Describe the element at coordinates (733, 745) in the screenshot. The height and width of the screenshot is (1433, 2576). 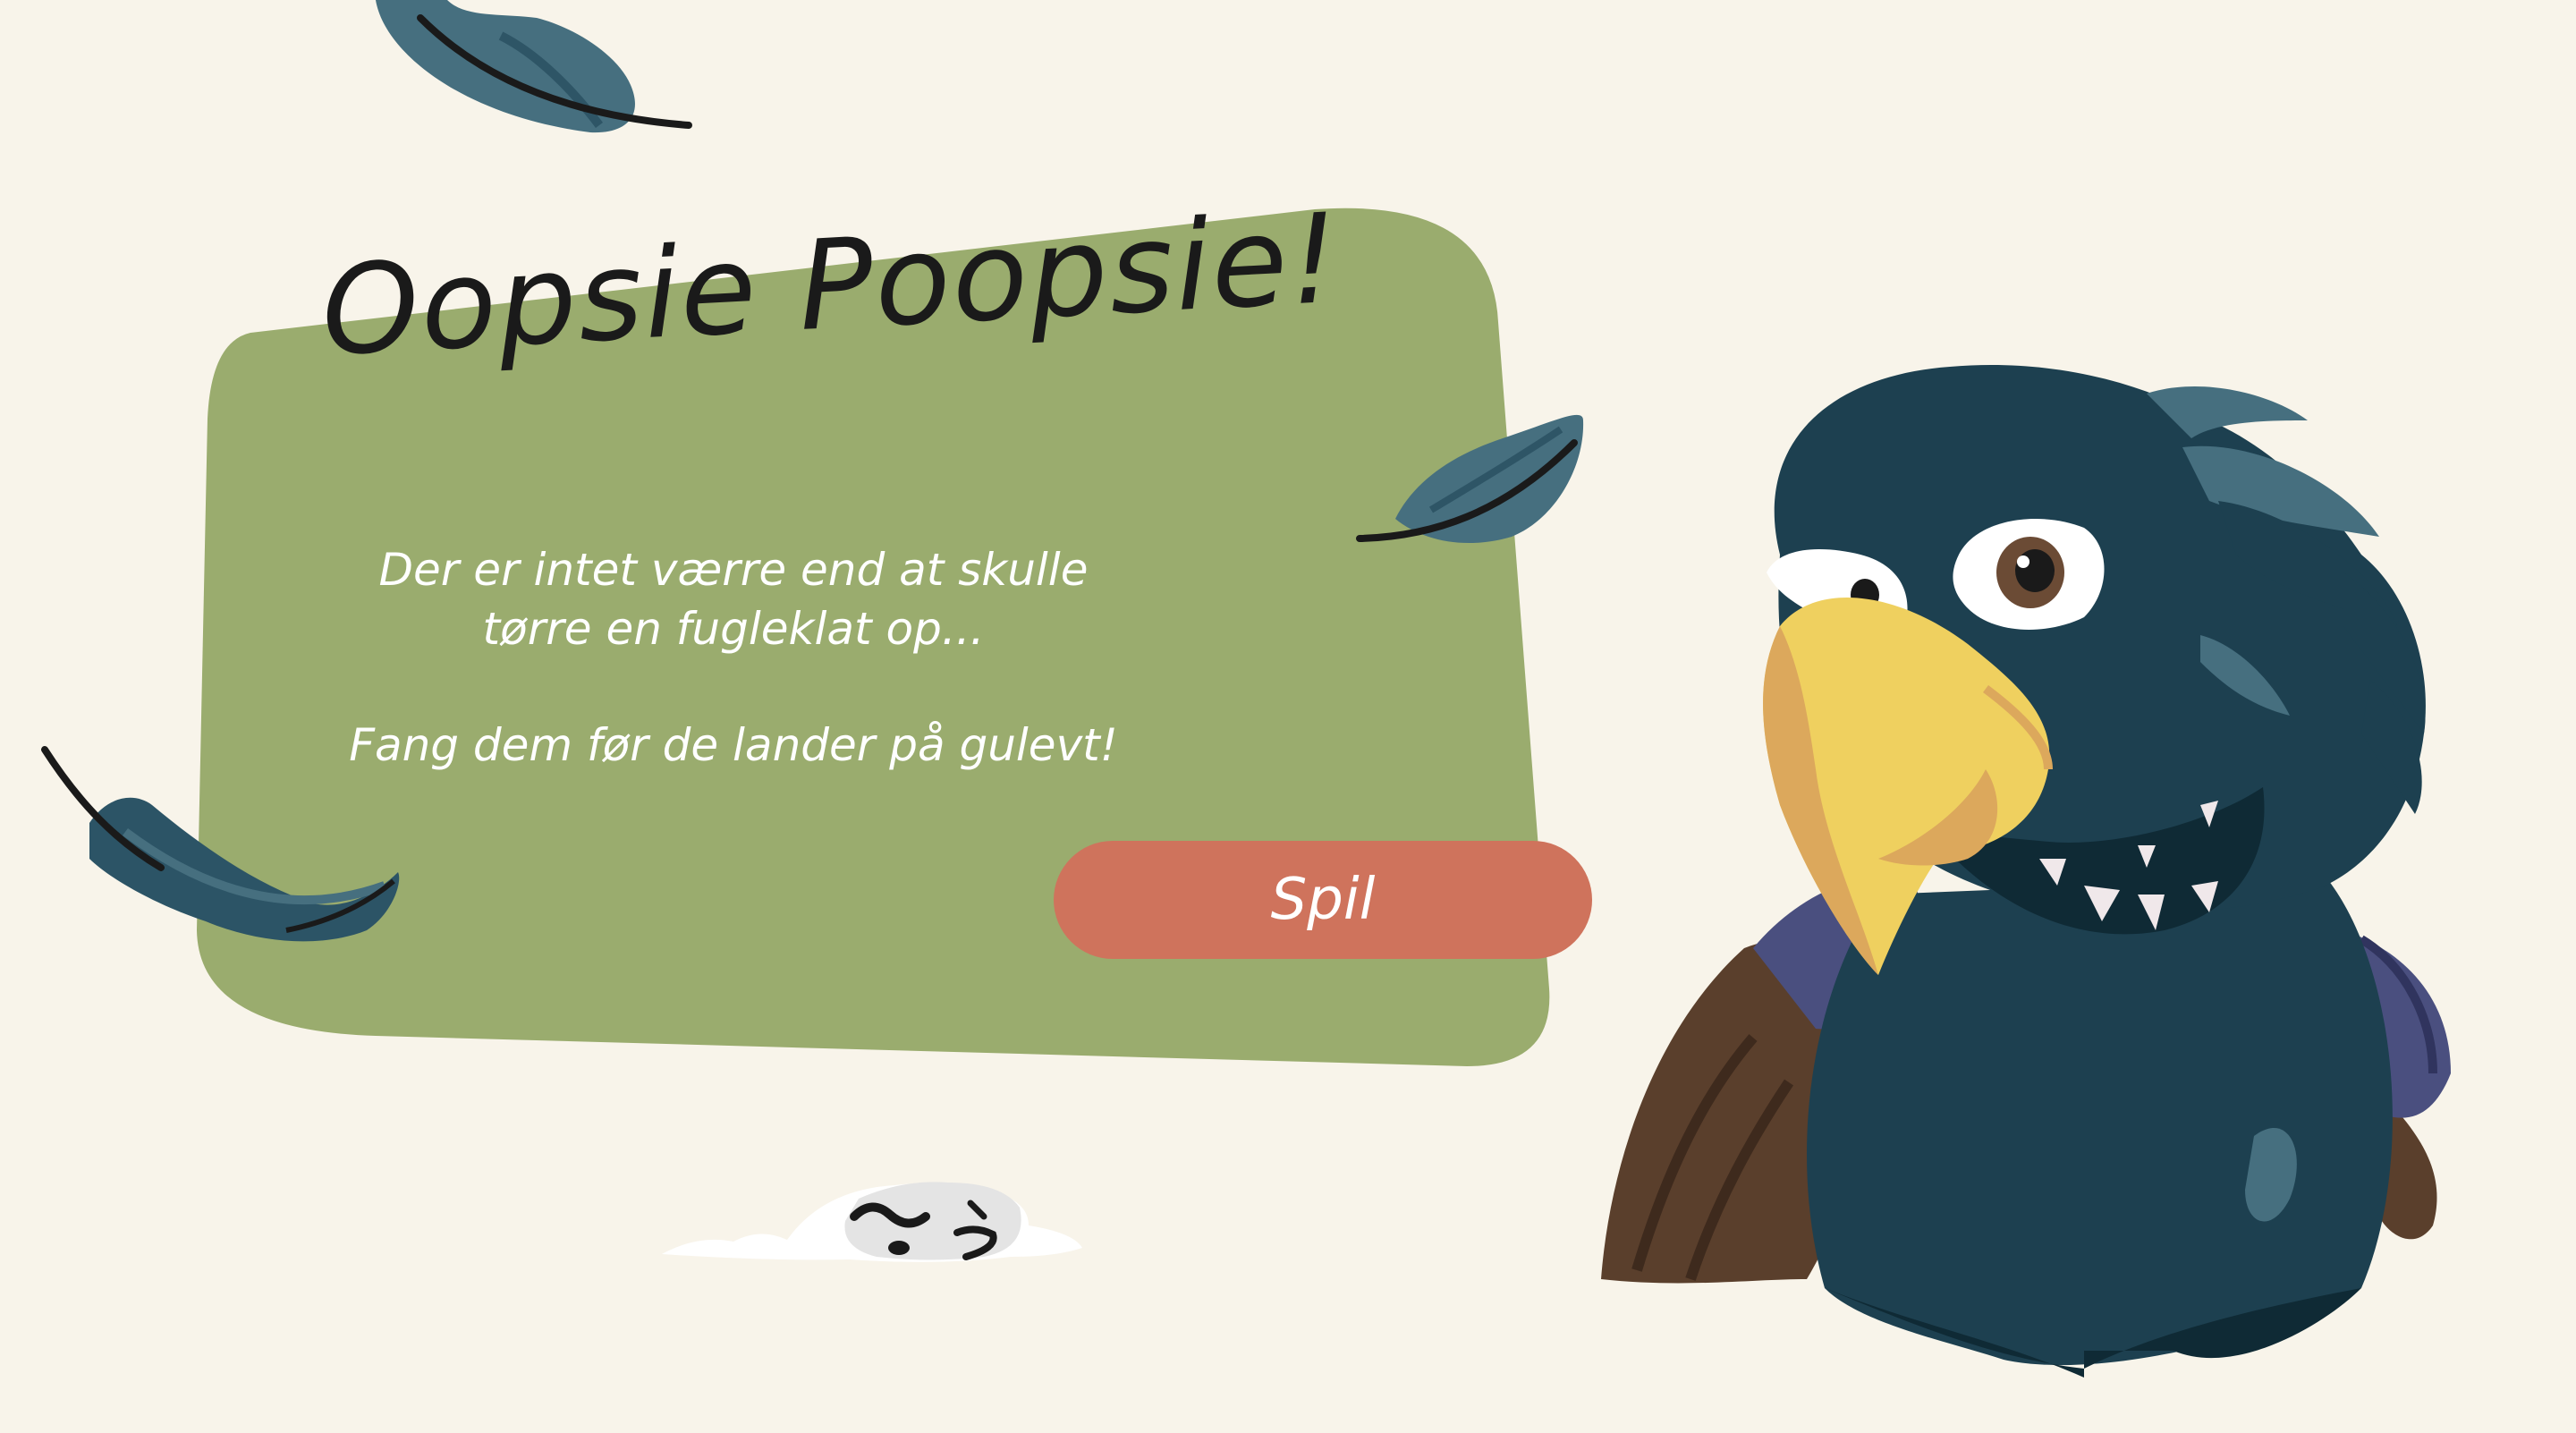
I see `instruction-message: Fang dem før de lander på gulevt!` at that location.